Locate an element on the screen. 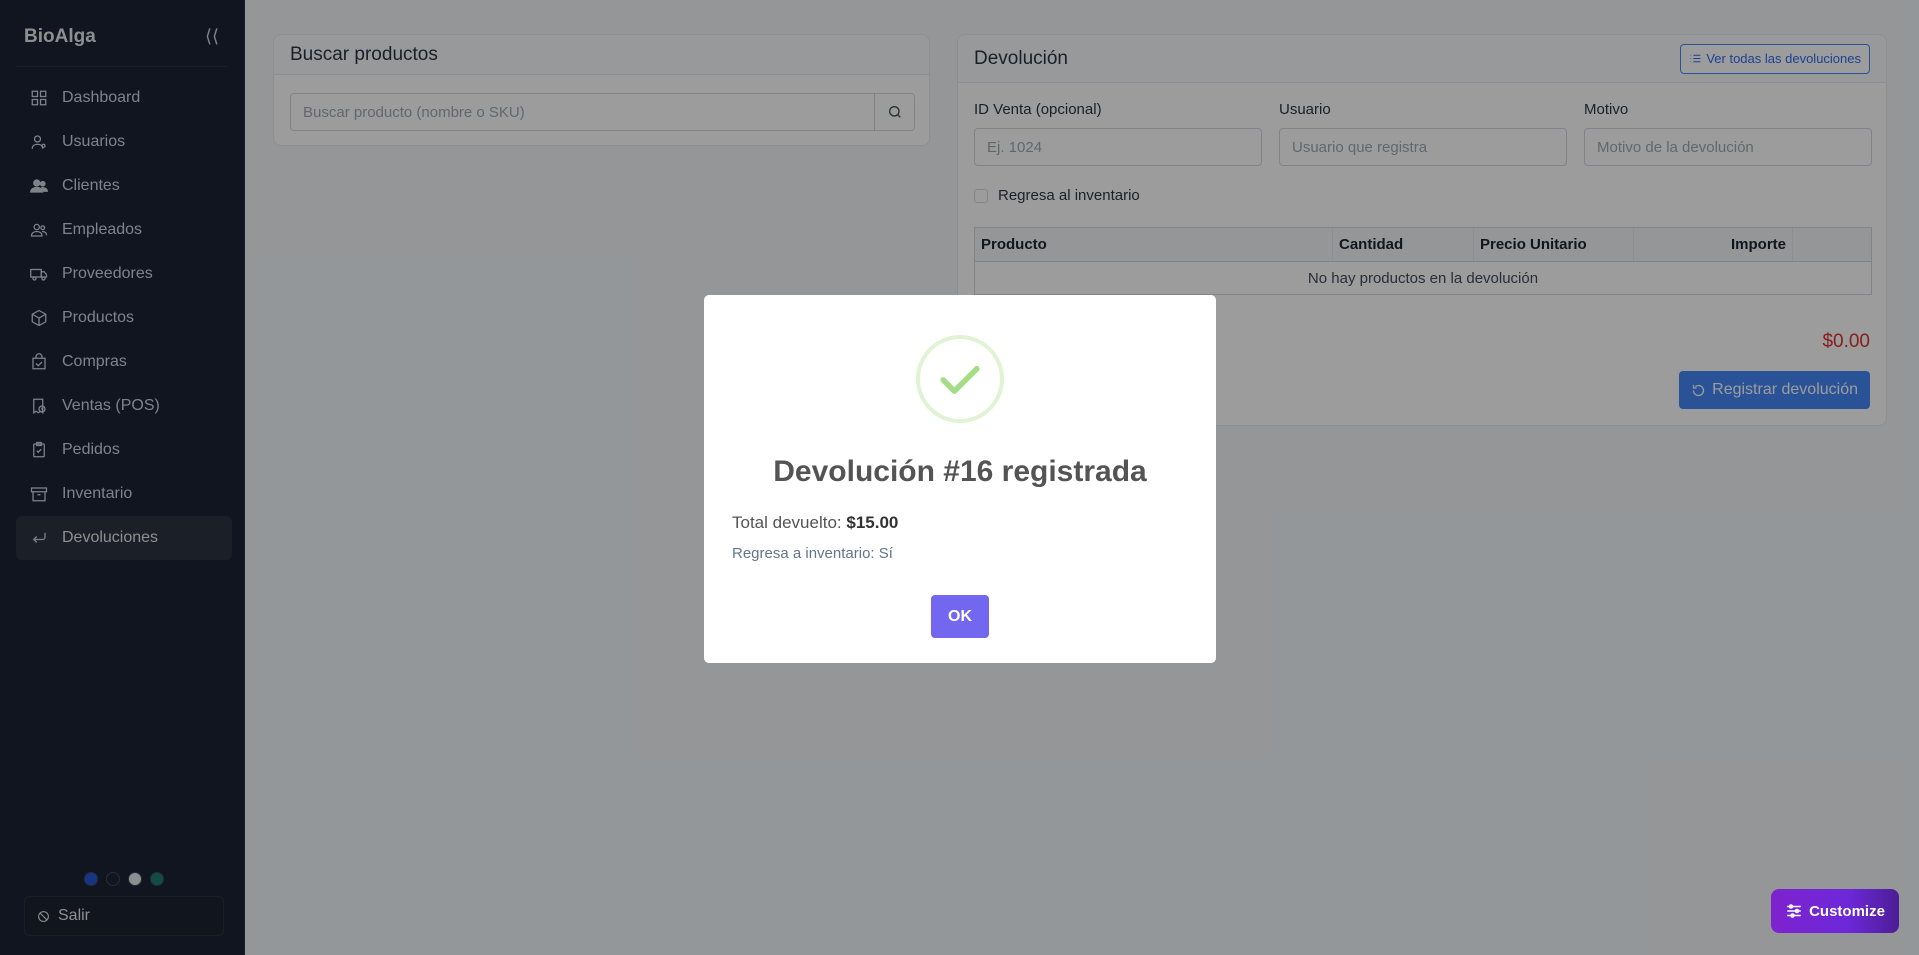 The width and height of the screenshot is (1919, 955). ok-button: OK is located at coordinates (960, 616).